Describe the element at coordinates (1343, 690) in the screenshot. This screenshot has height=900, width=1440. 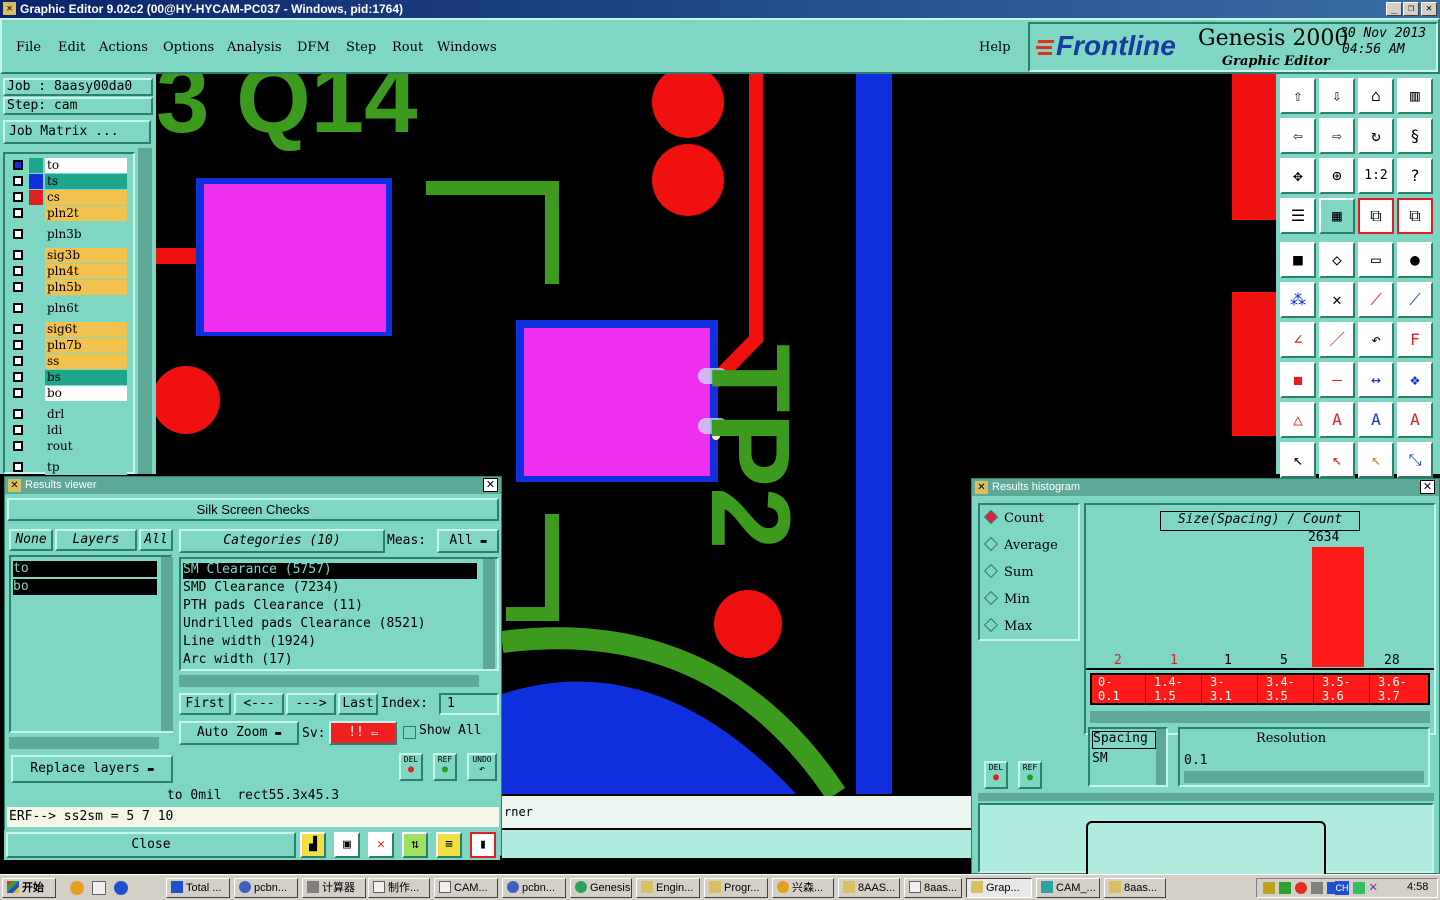
I see `bin-cell: 3.5- 3.6` at that location.